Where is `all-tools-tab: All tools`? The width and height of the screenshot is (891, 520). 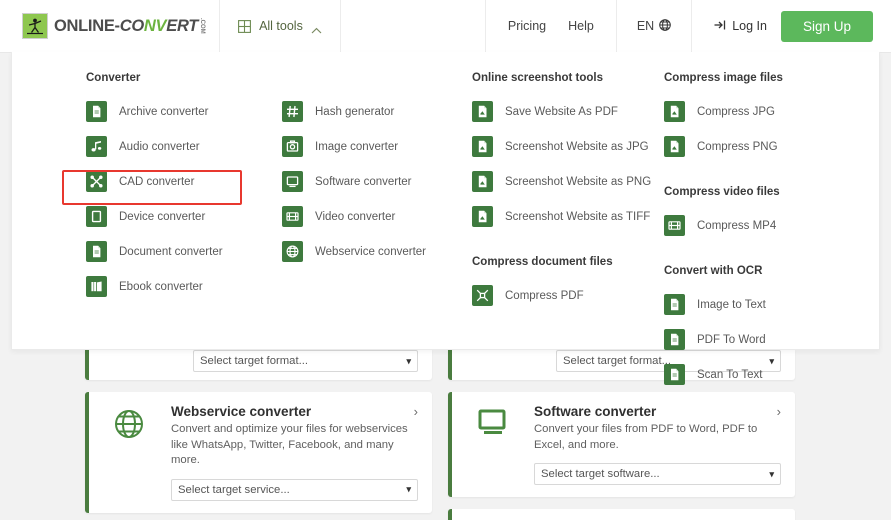 all-tools-tab: All tools is located at coordinates (280, 26).